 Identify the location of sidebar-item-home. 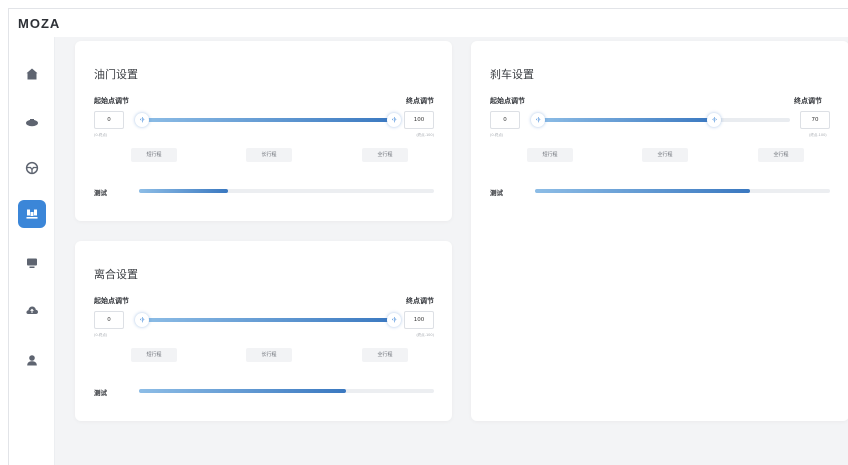
(32, 74).